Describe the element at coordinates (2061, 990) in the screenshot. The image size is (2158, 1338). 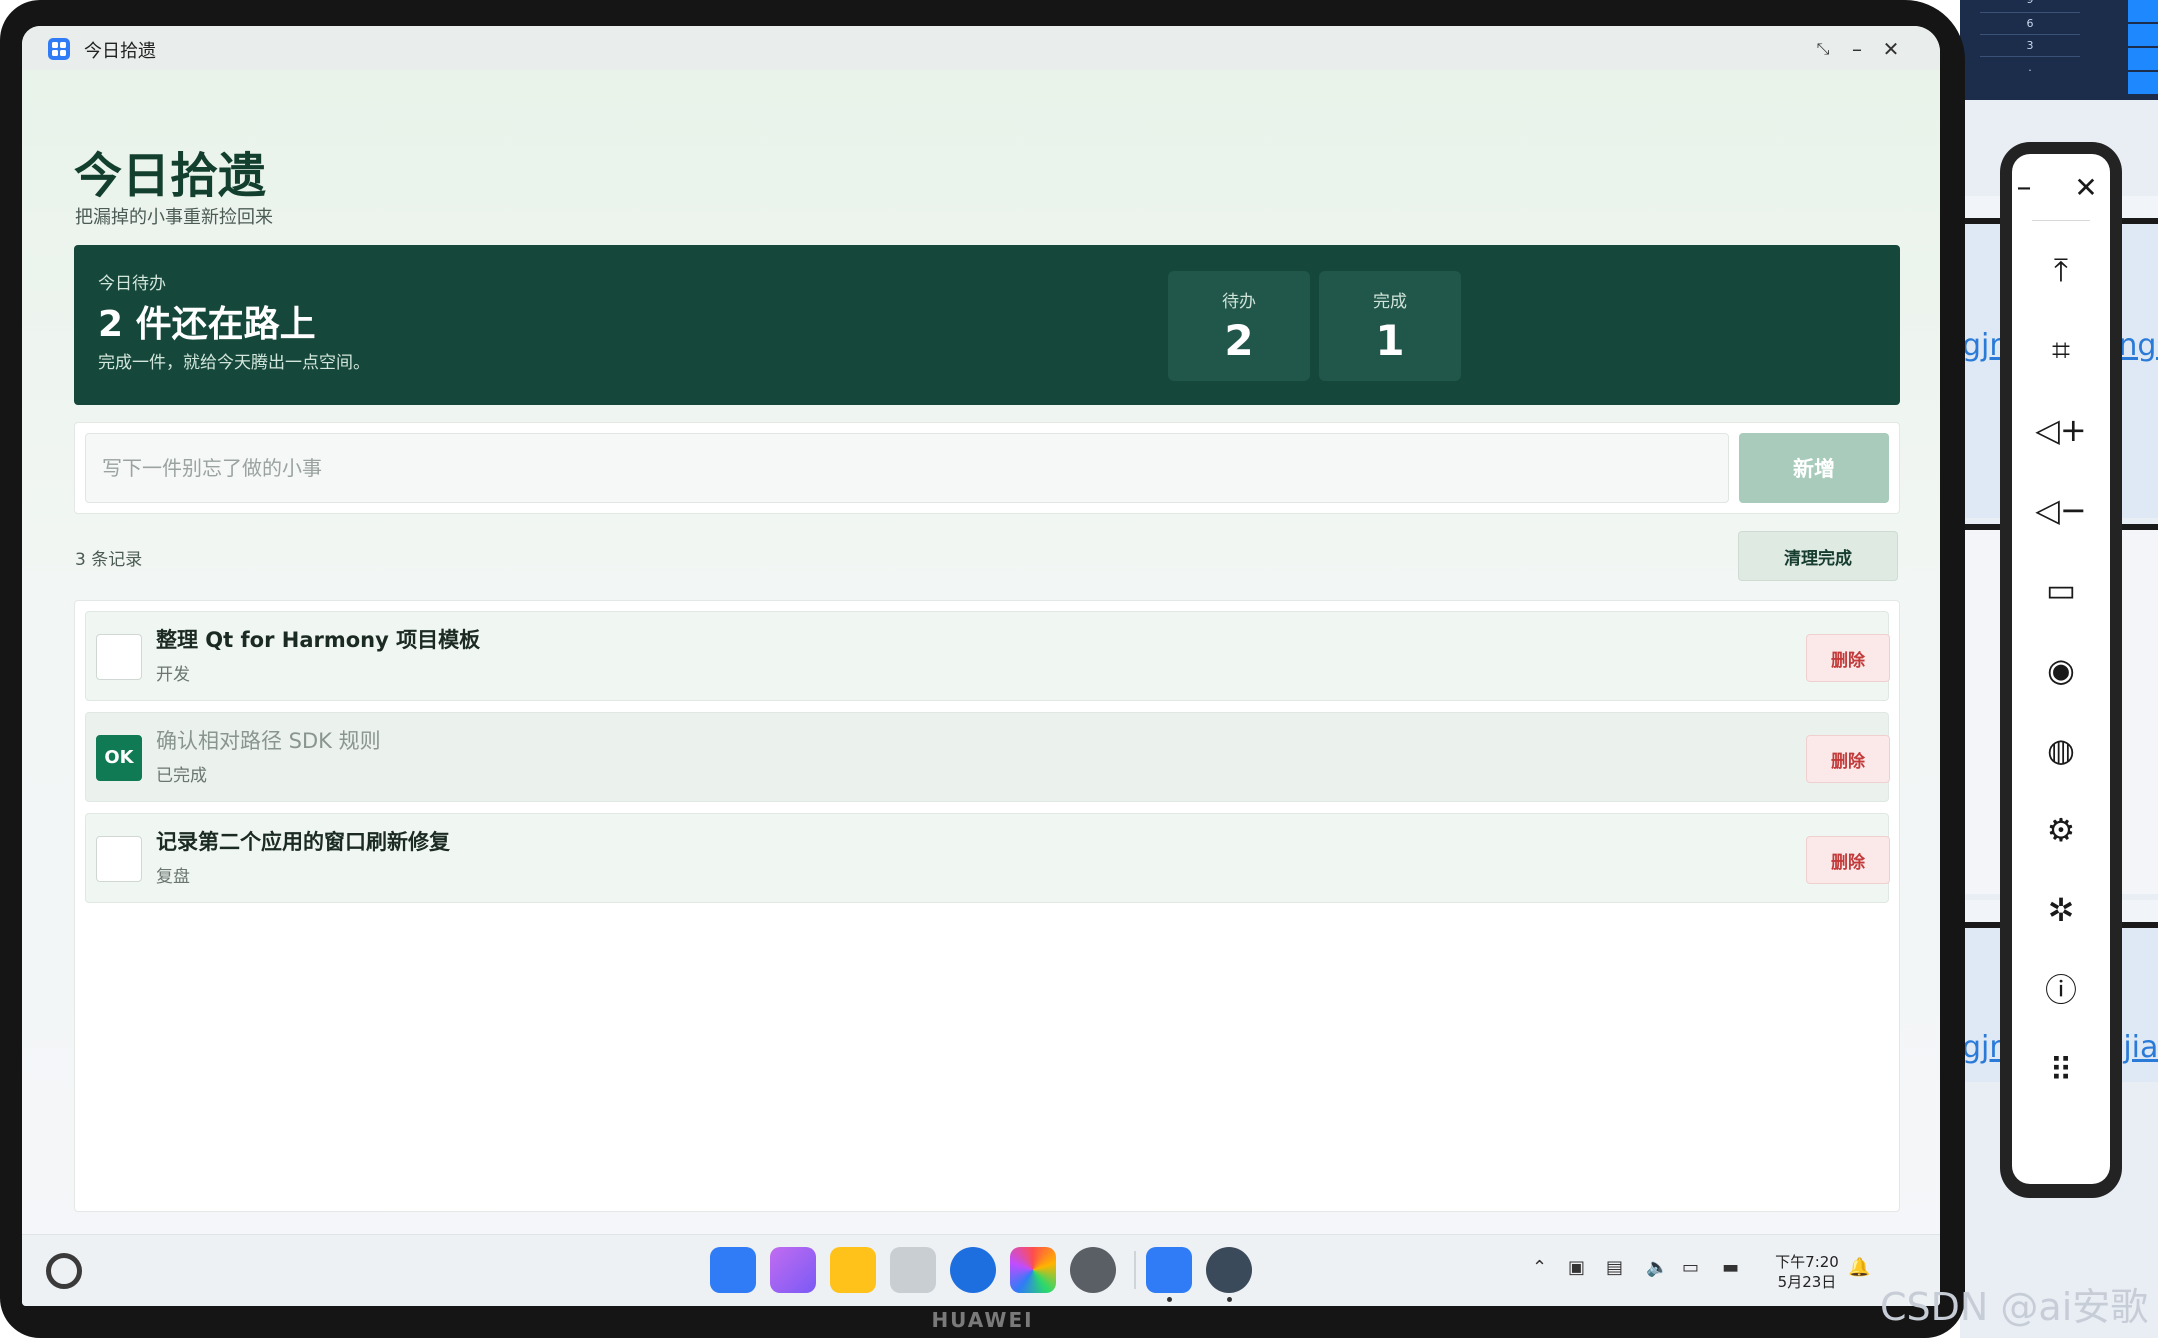
I see `info-icon: ⓘ` at that location.